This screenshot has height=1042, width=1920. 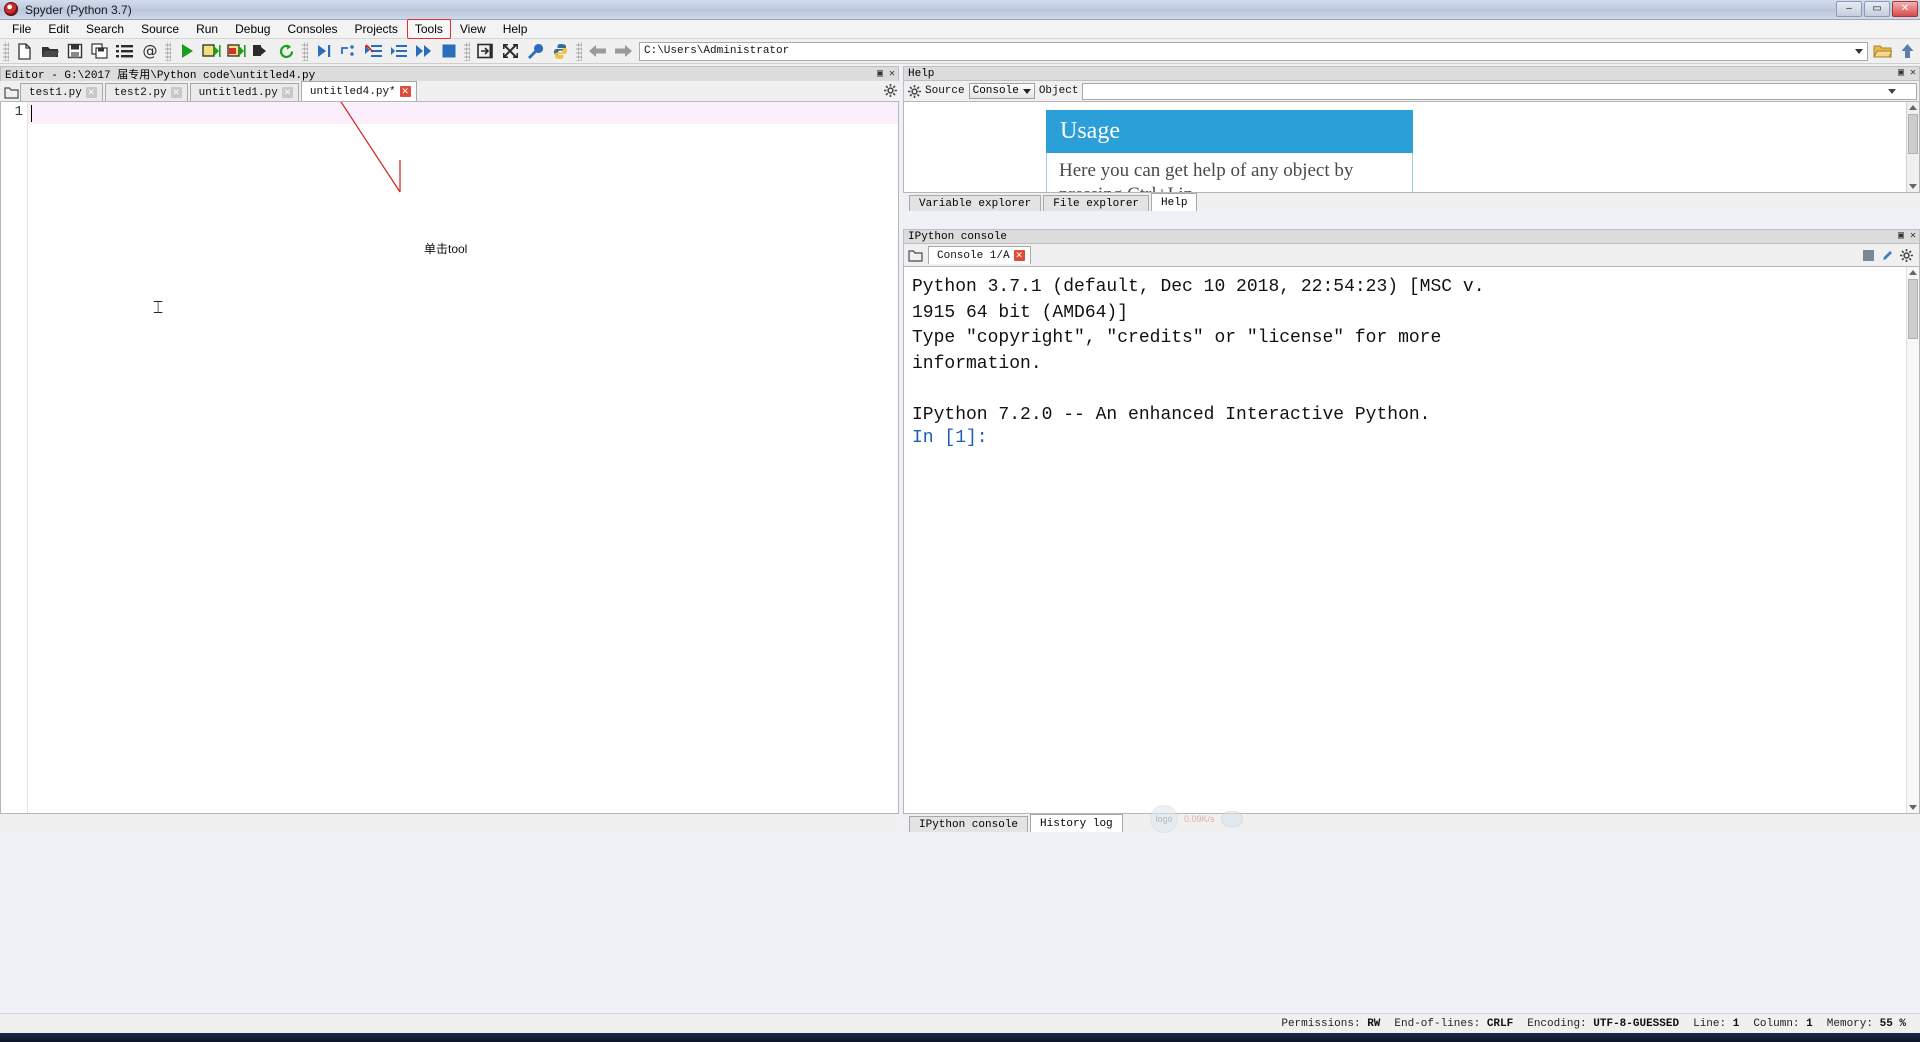 I want to click on console-close-button: ✕, so click(x=1913, y=236).